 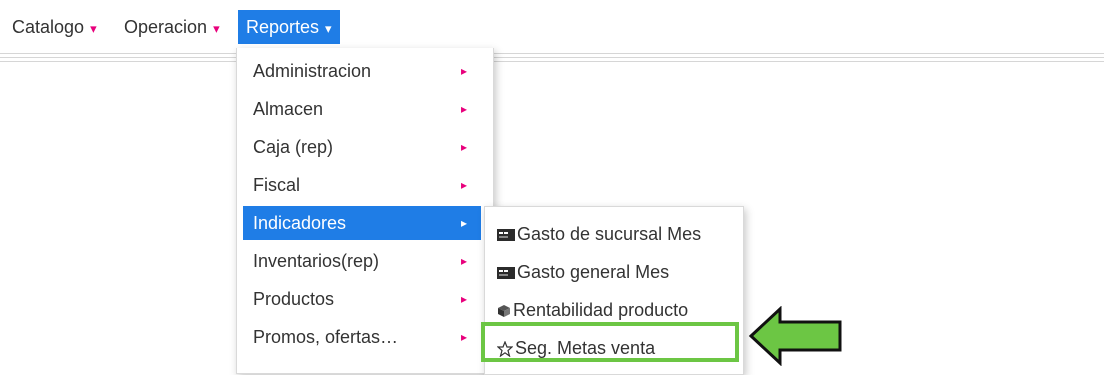 What do you see at coordinates (609, 234) in the screenshot?
I see `submenu-item-label: Gasto de sucursal Mes` at bounding box center [609, 234].